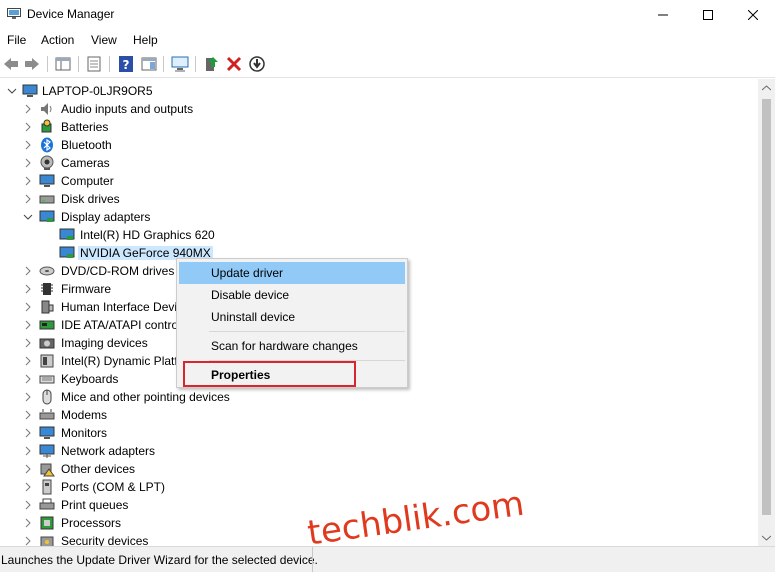 The image size is (775, 572). I want to click on security-device-icon, so click(47, 541).